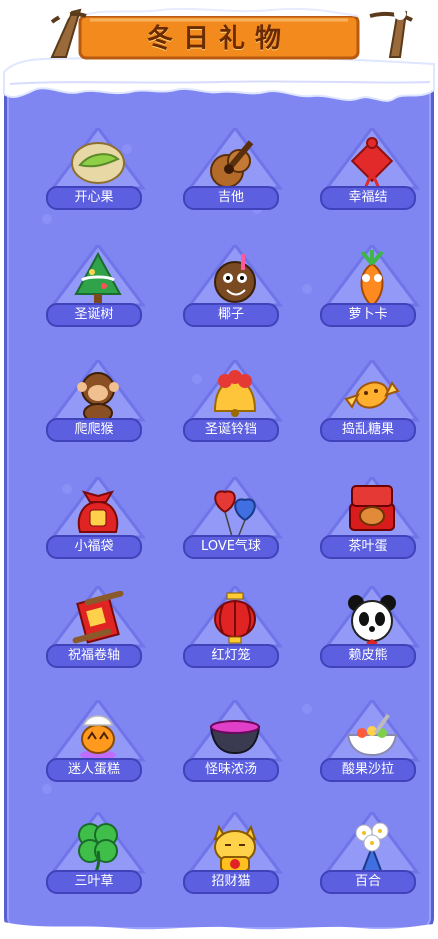 The height and width of the screenshot is (939, 438). Describe the element at coordinates (368, 547) in the screenshot. I see `gift-label: 茶叶蛋` at that location.